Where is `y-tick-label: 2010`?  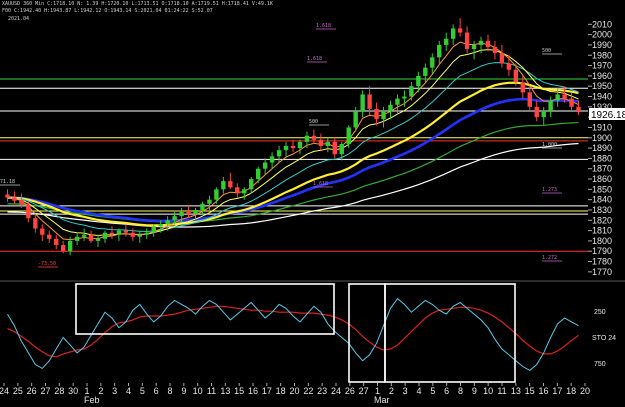 y-tick-label: 2010 is located at coordinates (602, 24).